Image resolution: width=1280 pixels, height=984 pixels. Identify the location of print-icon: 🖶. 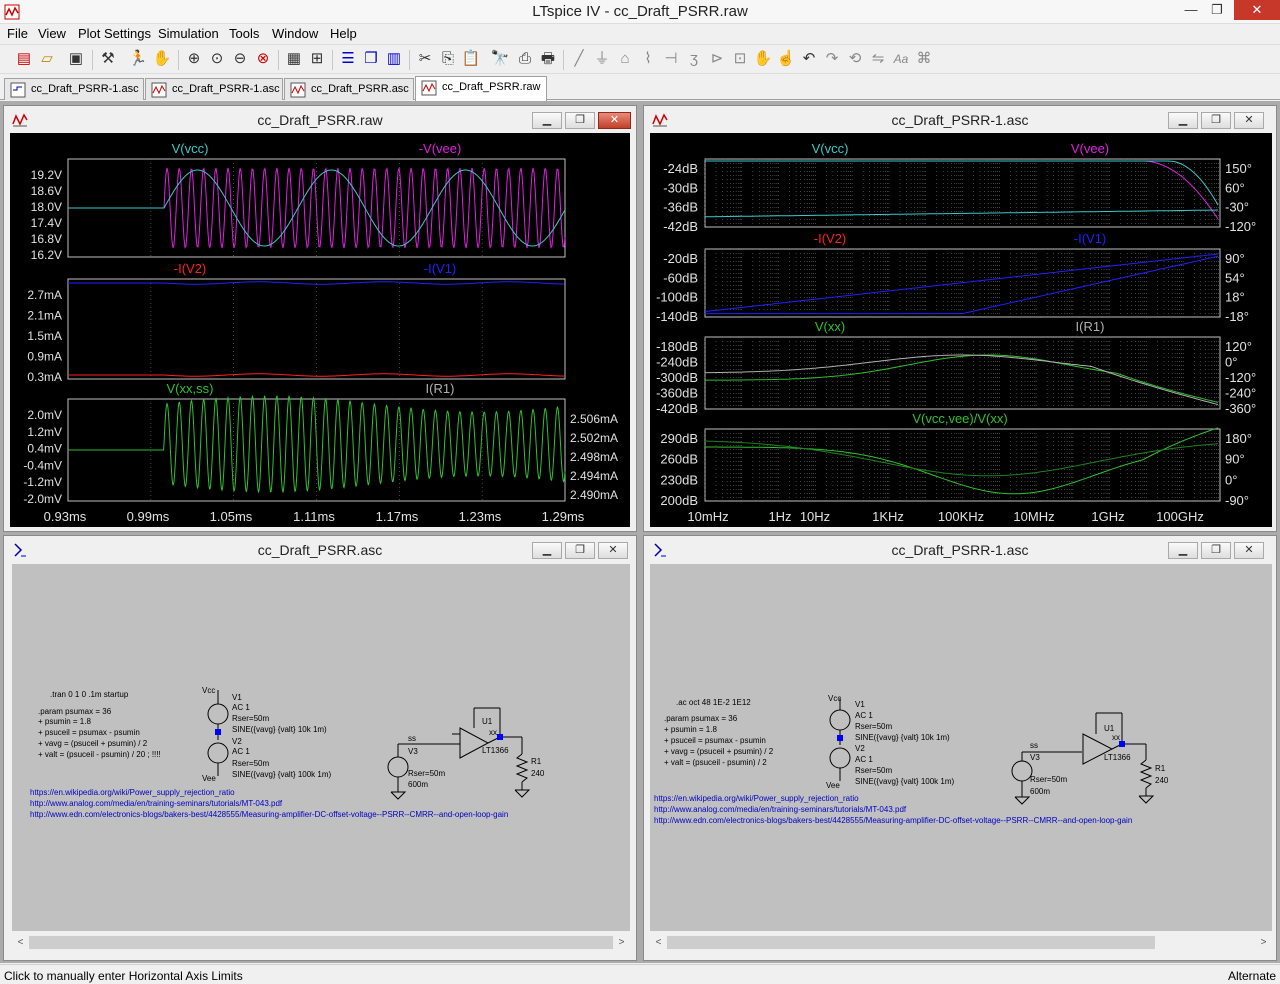
(548, 59).